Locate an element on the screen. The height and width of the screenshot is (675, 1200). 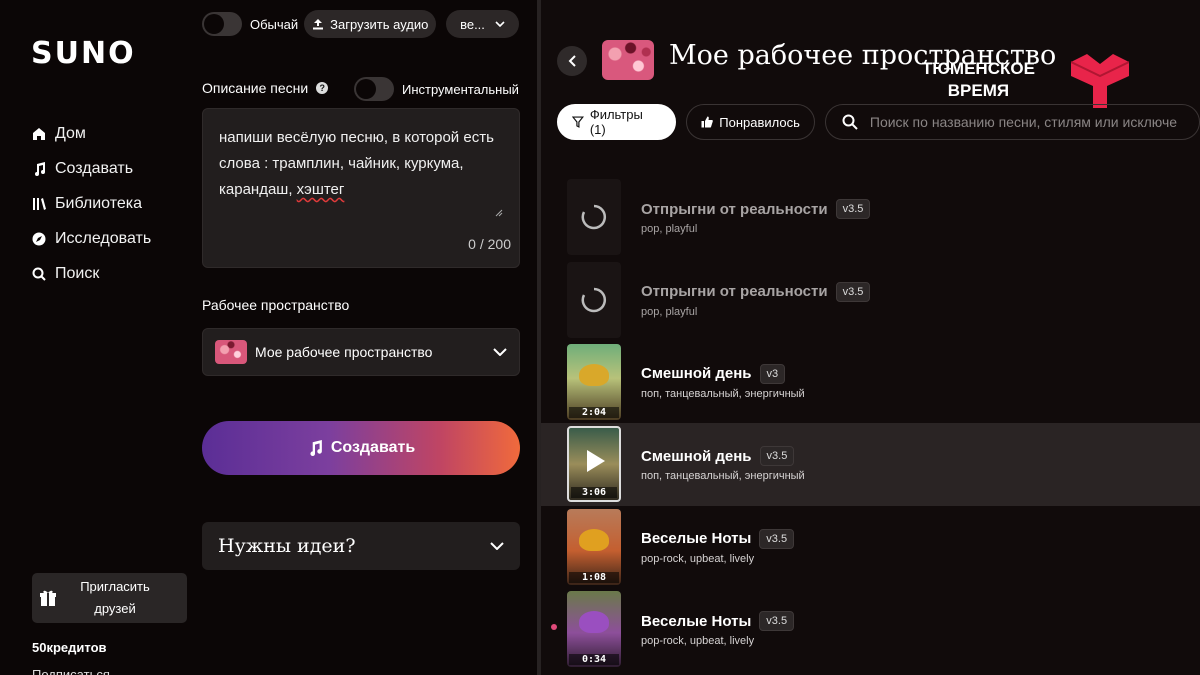
need-ideas-accordion: Нужны идеи? is located at coordinates (361, 546).